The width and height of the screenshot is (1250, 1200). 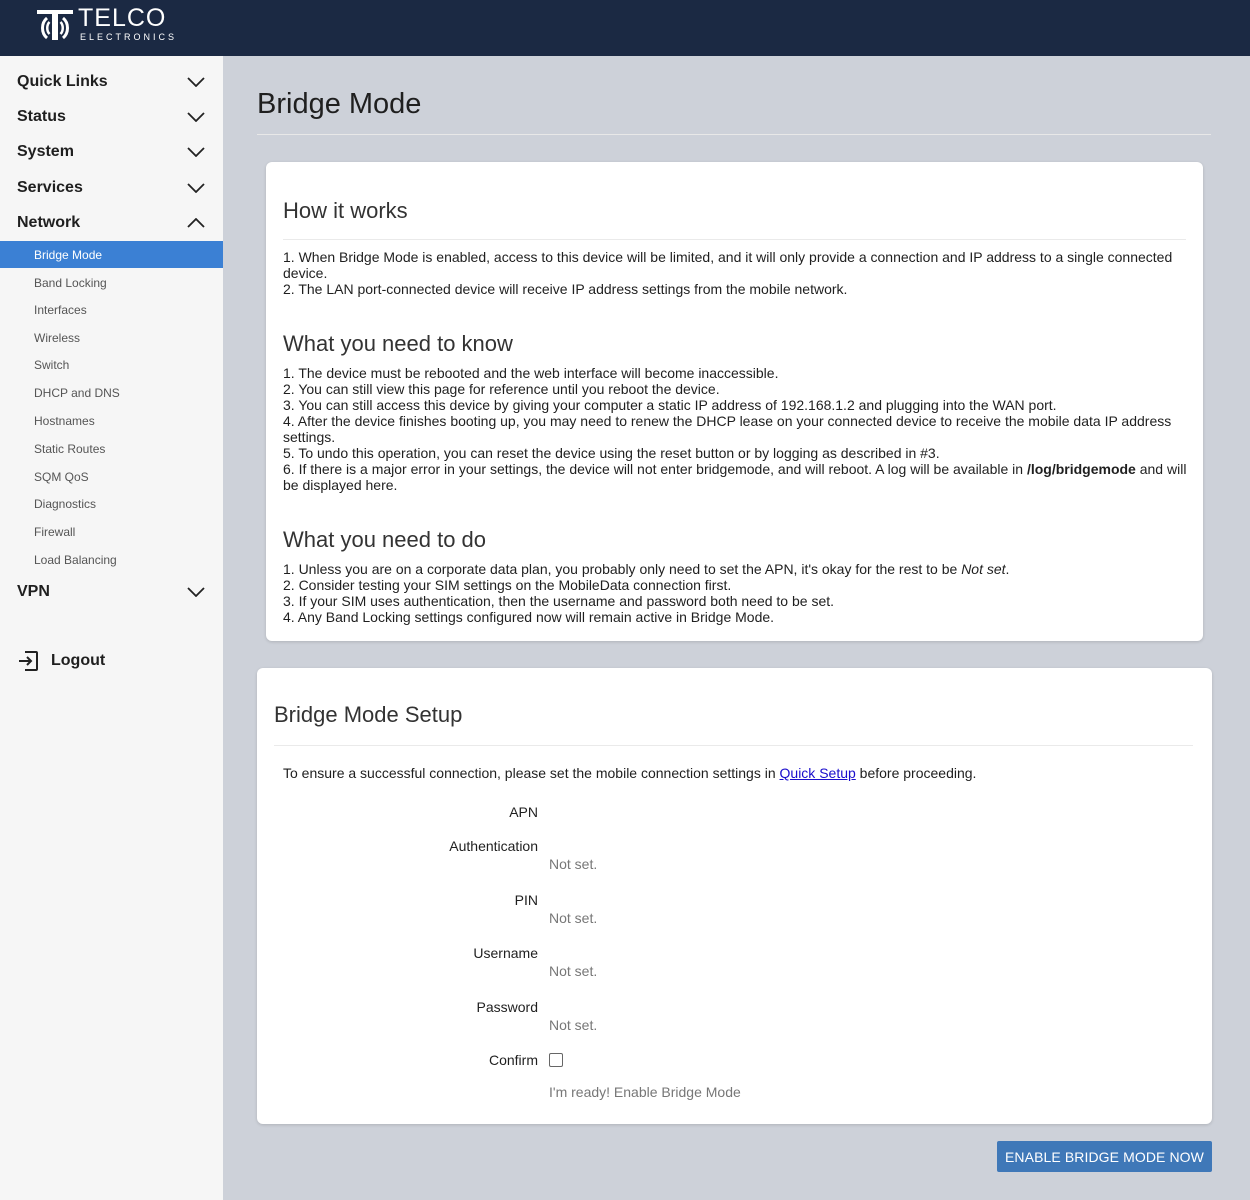 I want to click on logout-icon, so click(x=28, y=661).